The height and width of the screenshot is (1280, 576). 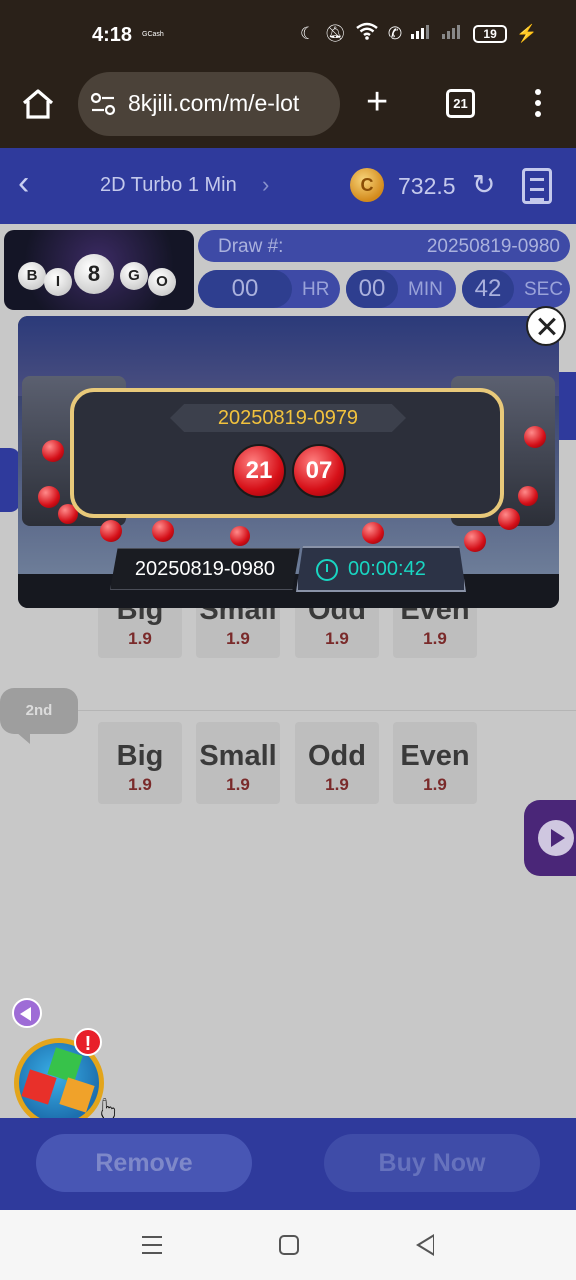 I want to click on home-nav-icon, so click(x=289, y=1245).